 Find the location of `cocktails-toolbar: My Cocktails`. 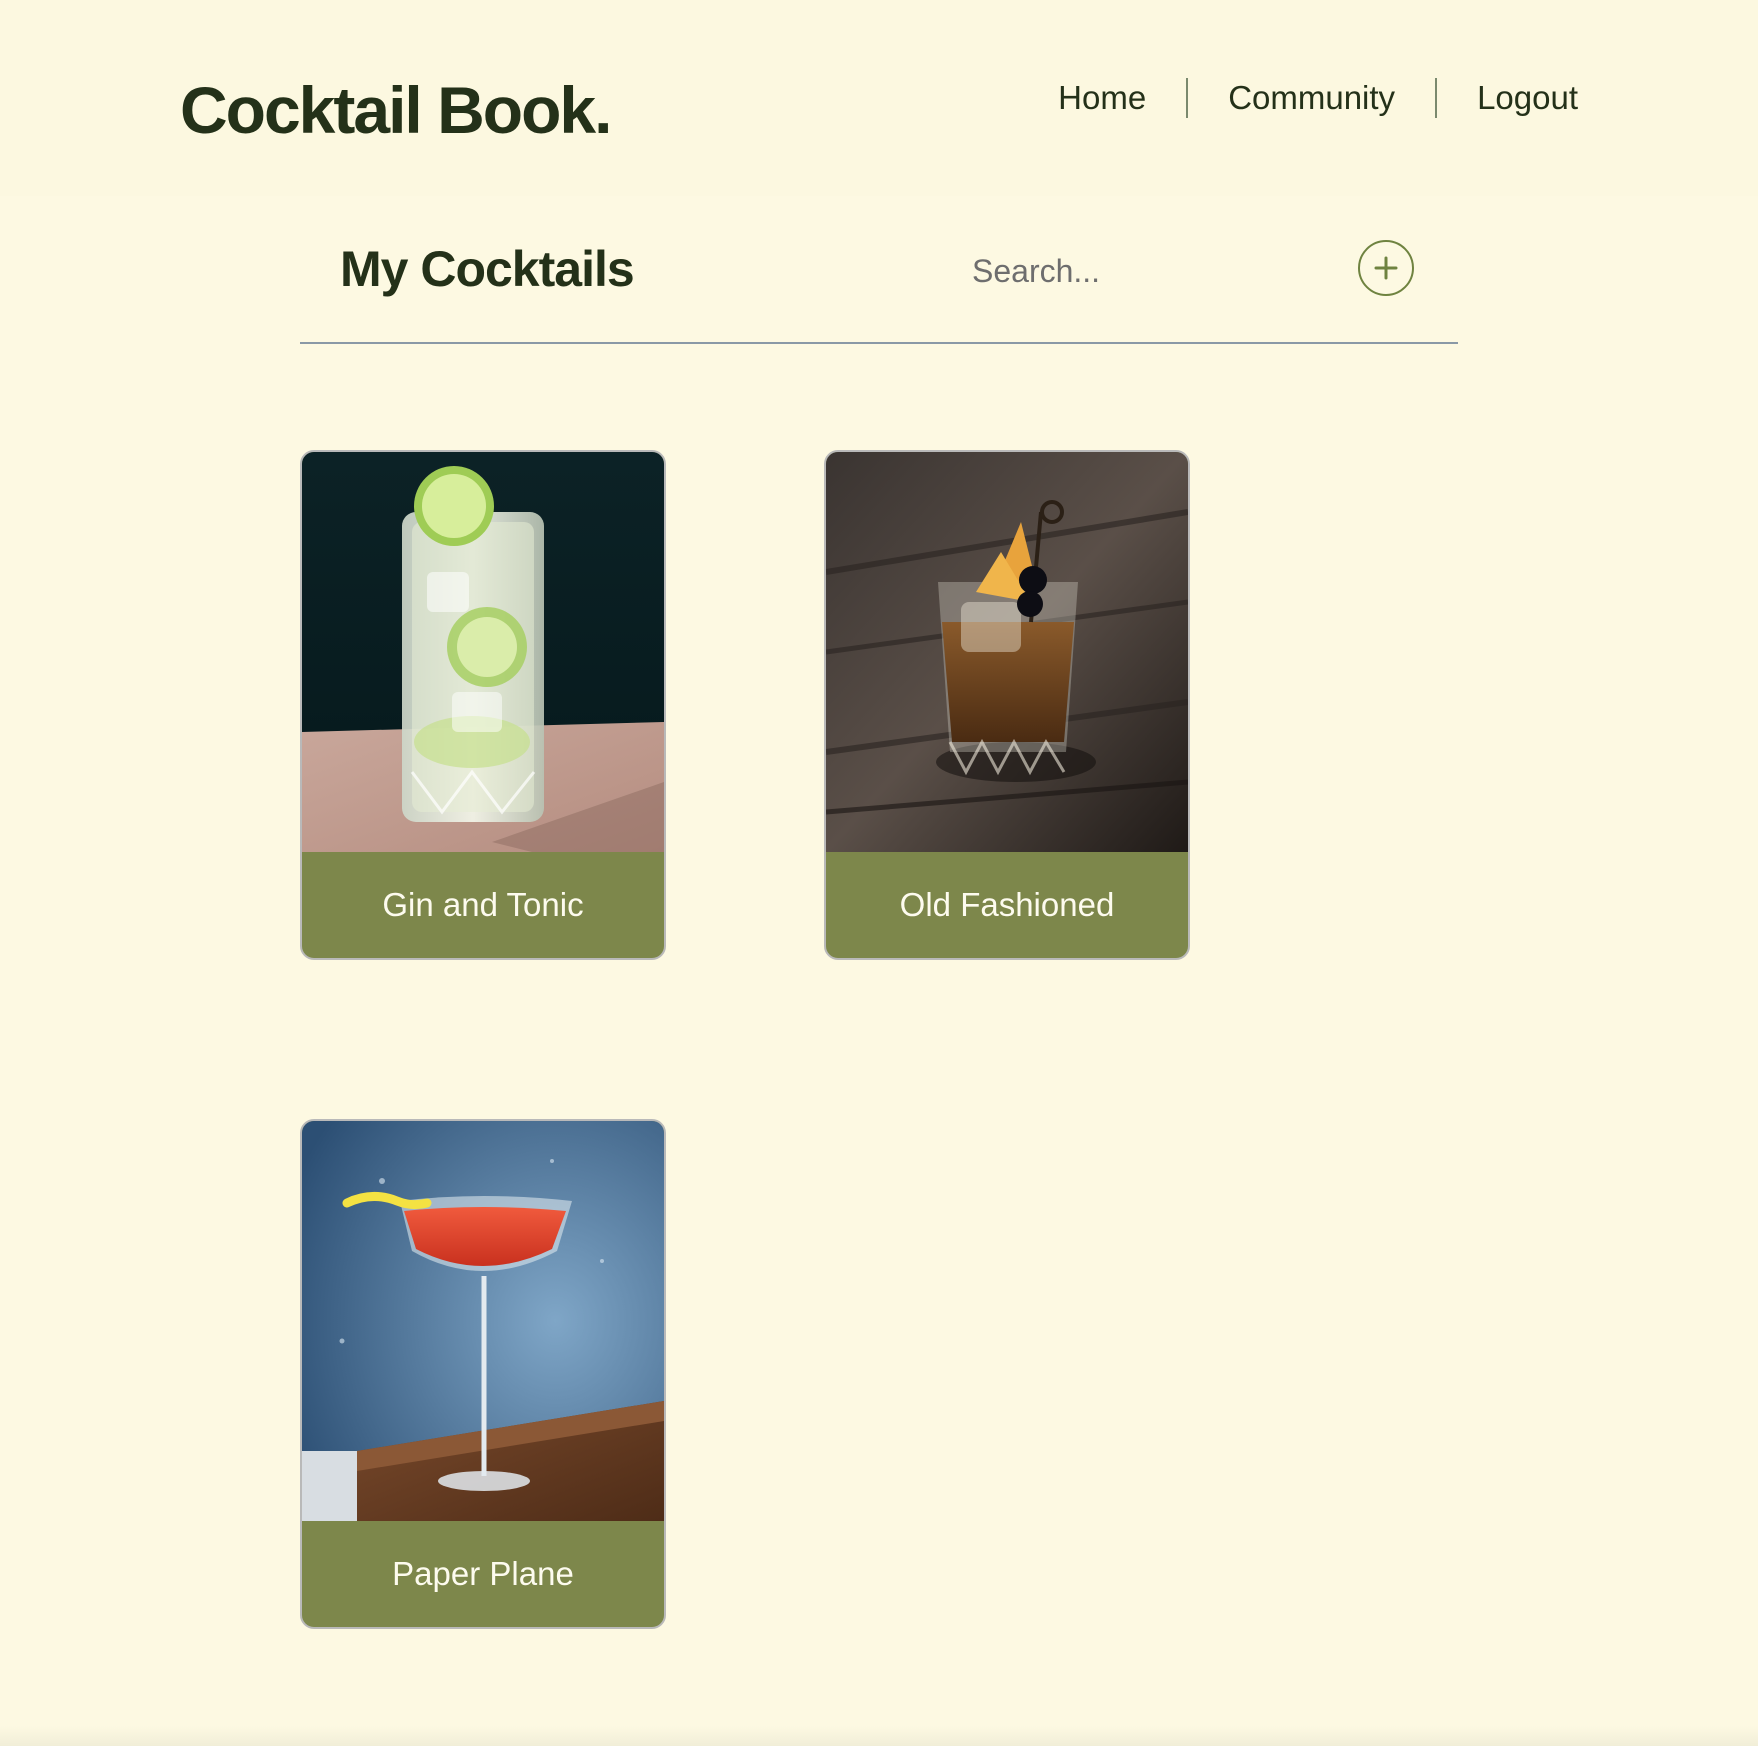

cocktails-toolbar: My Cocktails is located at coordinates (879, 282).